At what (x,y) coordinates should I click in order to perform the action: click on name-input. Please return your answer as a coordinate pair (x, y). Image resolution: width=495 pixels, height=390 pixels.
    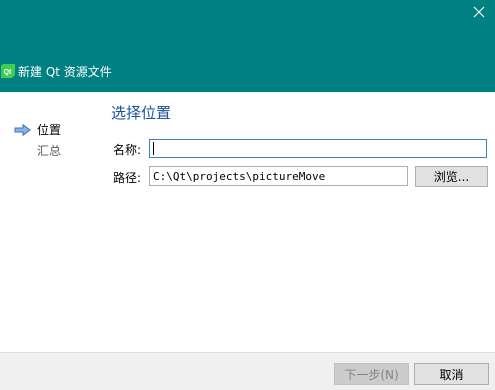
    Looking at the image, I should click on (318, 148).